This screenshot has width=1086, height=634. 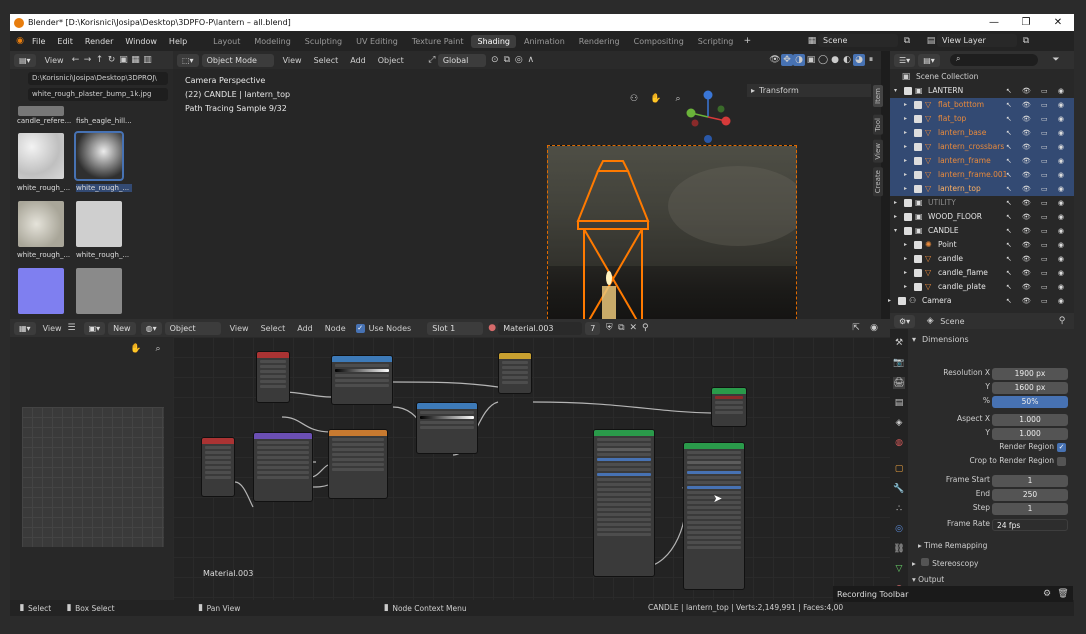 What do you see at coordinates (1030, 525) in the screenshot?
I see `frame-rate-dropdown: 24 fps` at bounding box center [1030, 525].